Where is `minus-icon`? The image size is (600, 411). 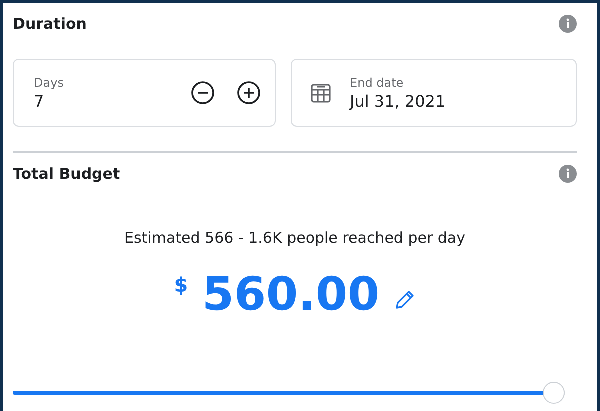 minus-icon is located at coordinates (203, 93).